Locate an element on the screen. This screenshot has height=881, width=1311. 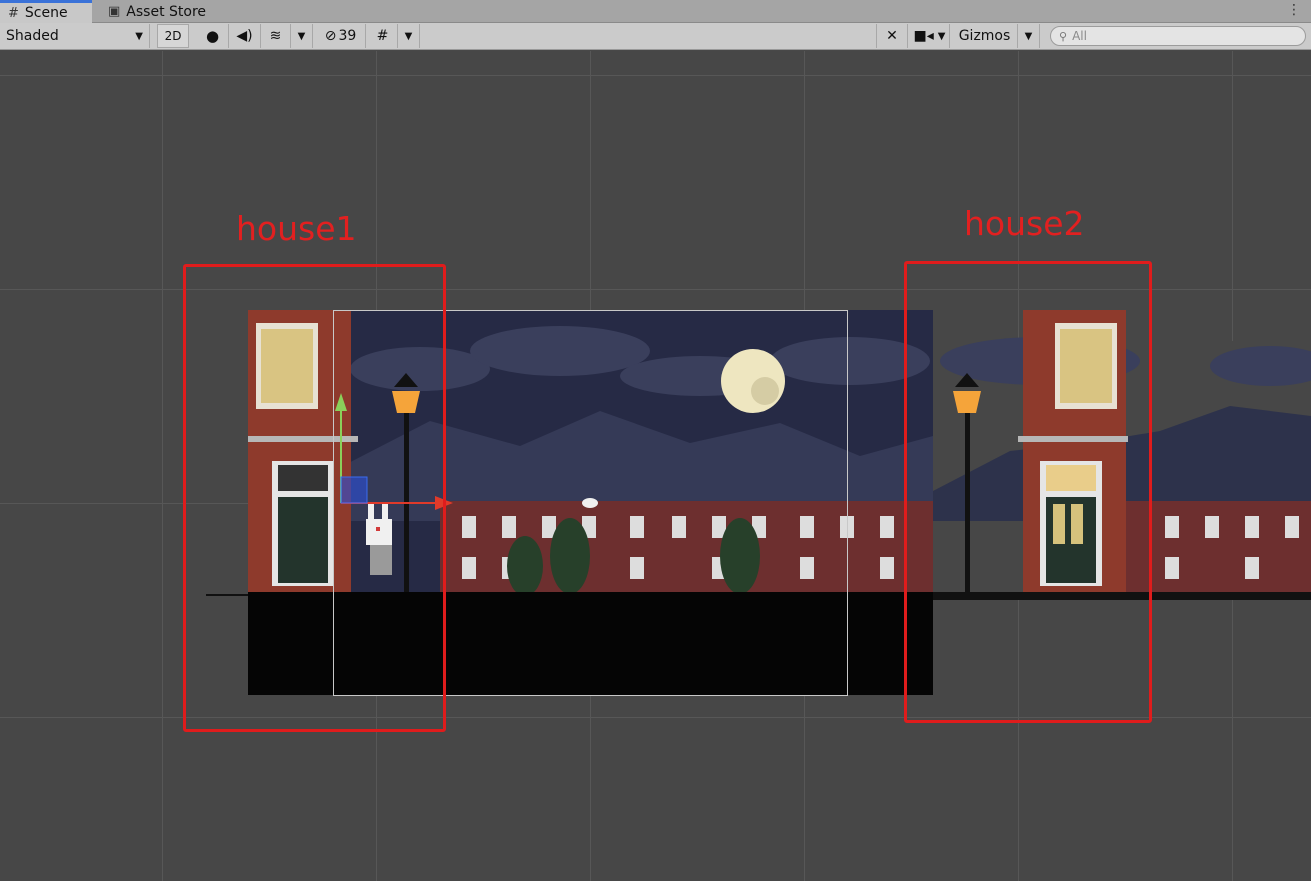
house2-annotation-box is located at coordinates (1028, 492).